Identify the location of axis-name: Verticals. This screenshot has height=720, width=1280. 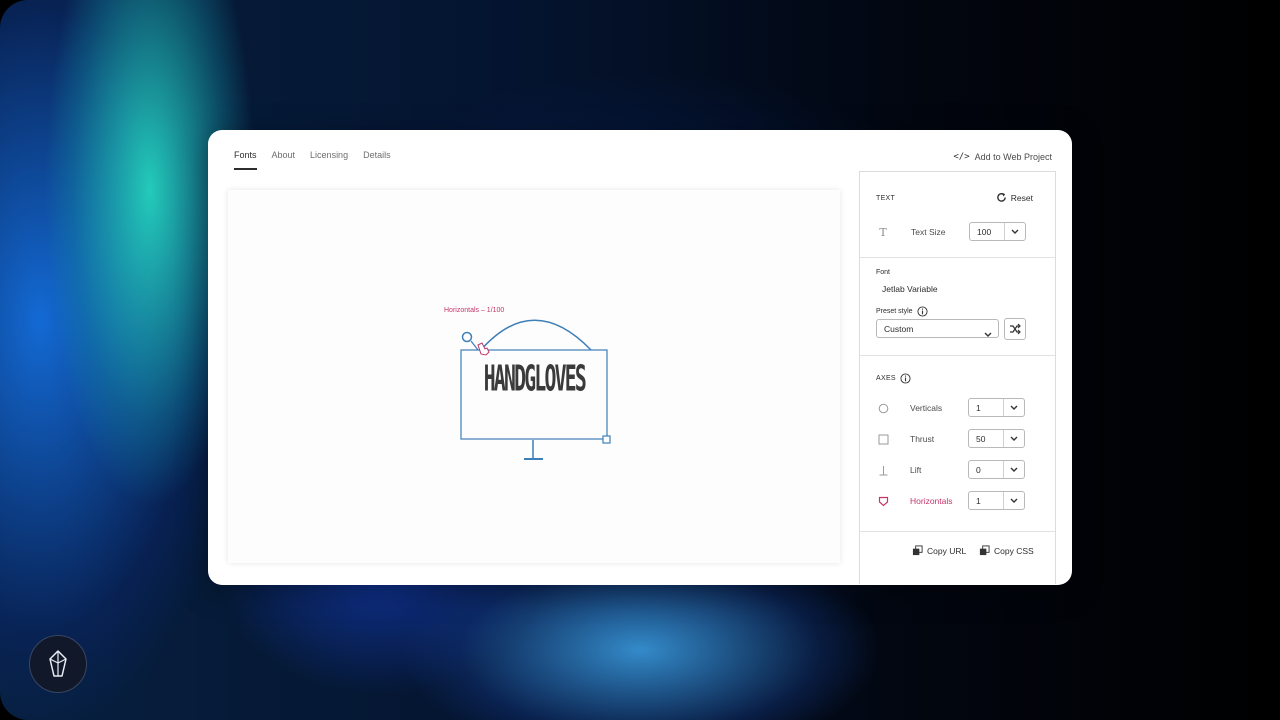
(926, 408).